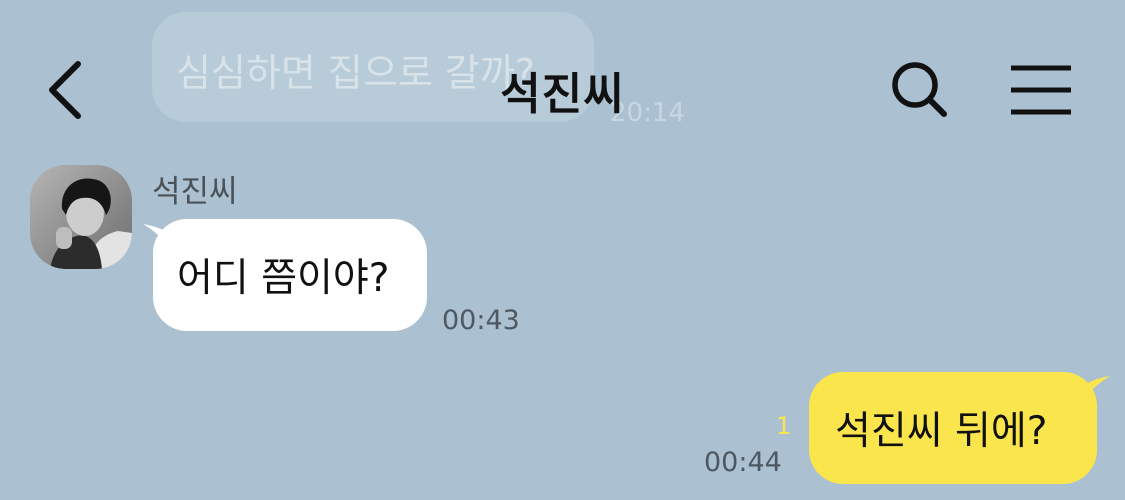 This screenshot has width=1125, height=500. I want to click on message-text: 어디 쯤이야?, so click(283, 278).